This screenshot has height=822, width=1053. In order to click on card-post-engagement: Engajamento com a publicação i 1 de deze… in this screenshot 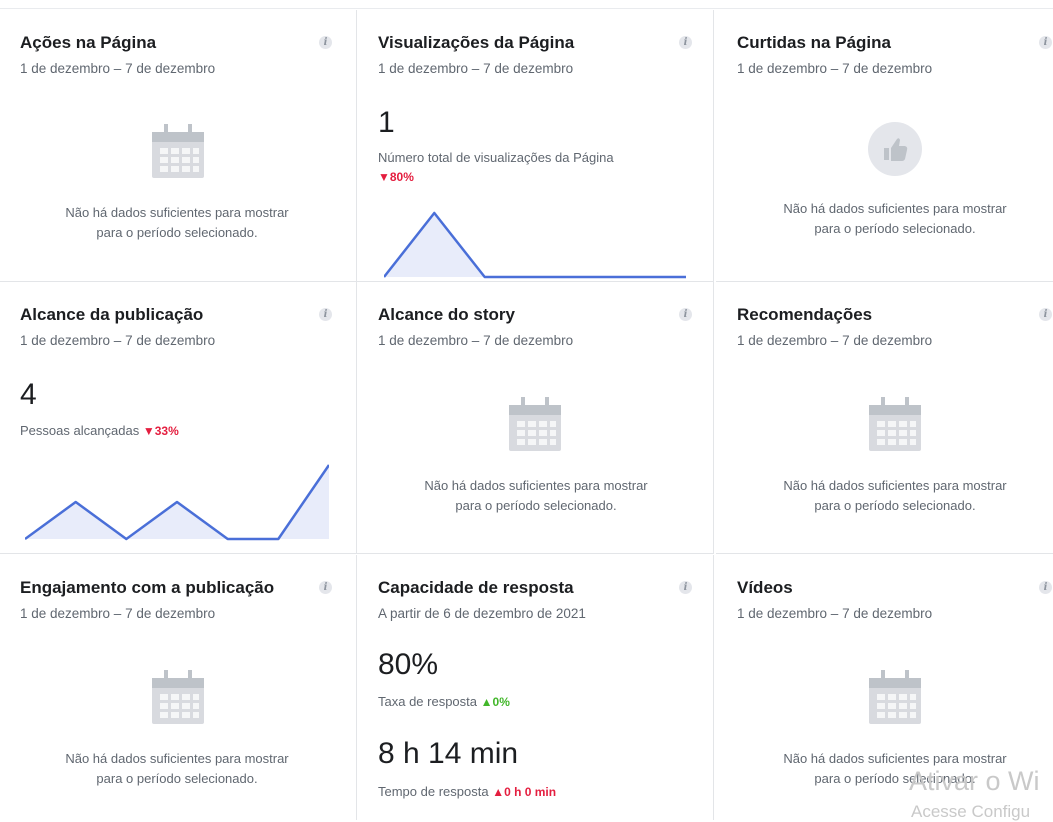, I will do `click(178, 687)`.